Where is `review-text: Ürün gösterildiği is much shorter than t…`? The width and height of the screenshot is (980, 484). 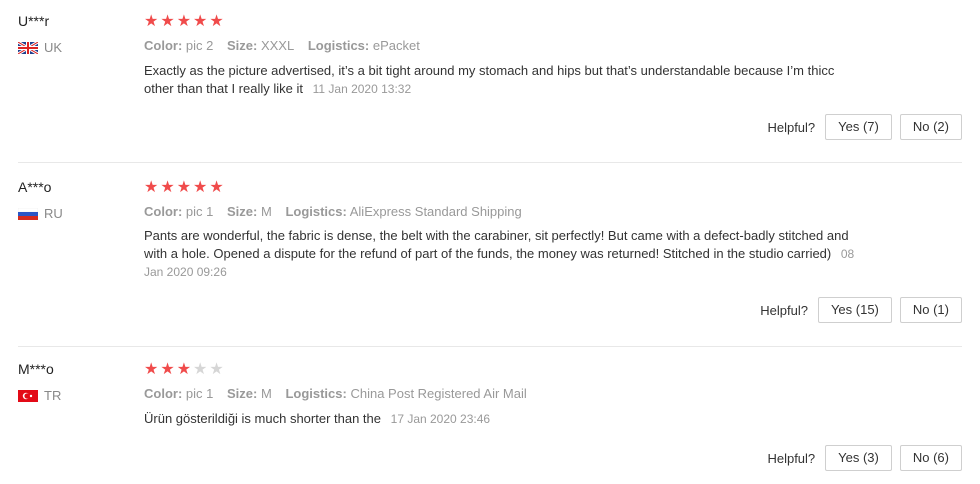 review-text: Ürün gösterildiği is much shorter than t… is located at coordinates (504, 419).